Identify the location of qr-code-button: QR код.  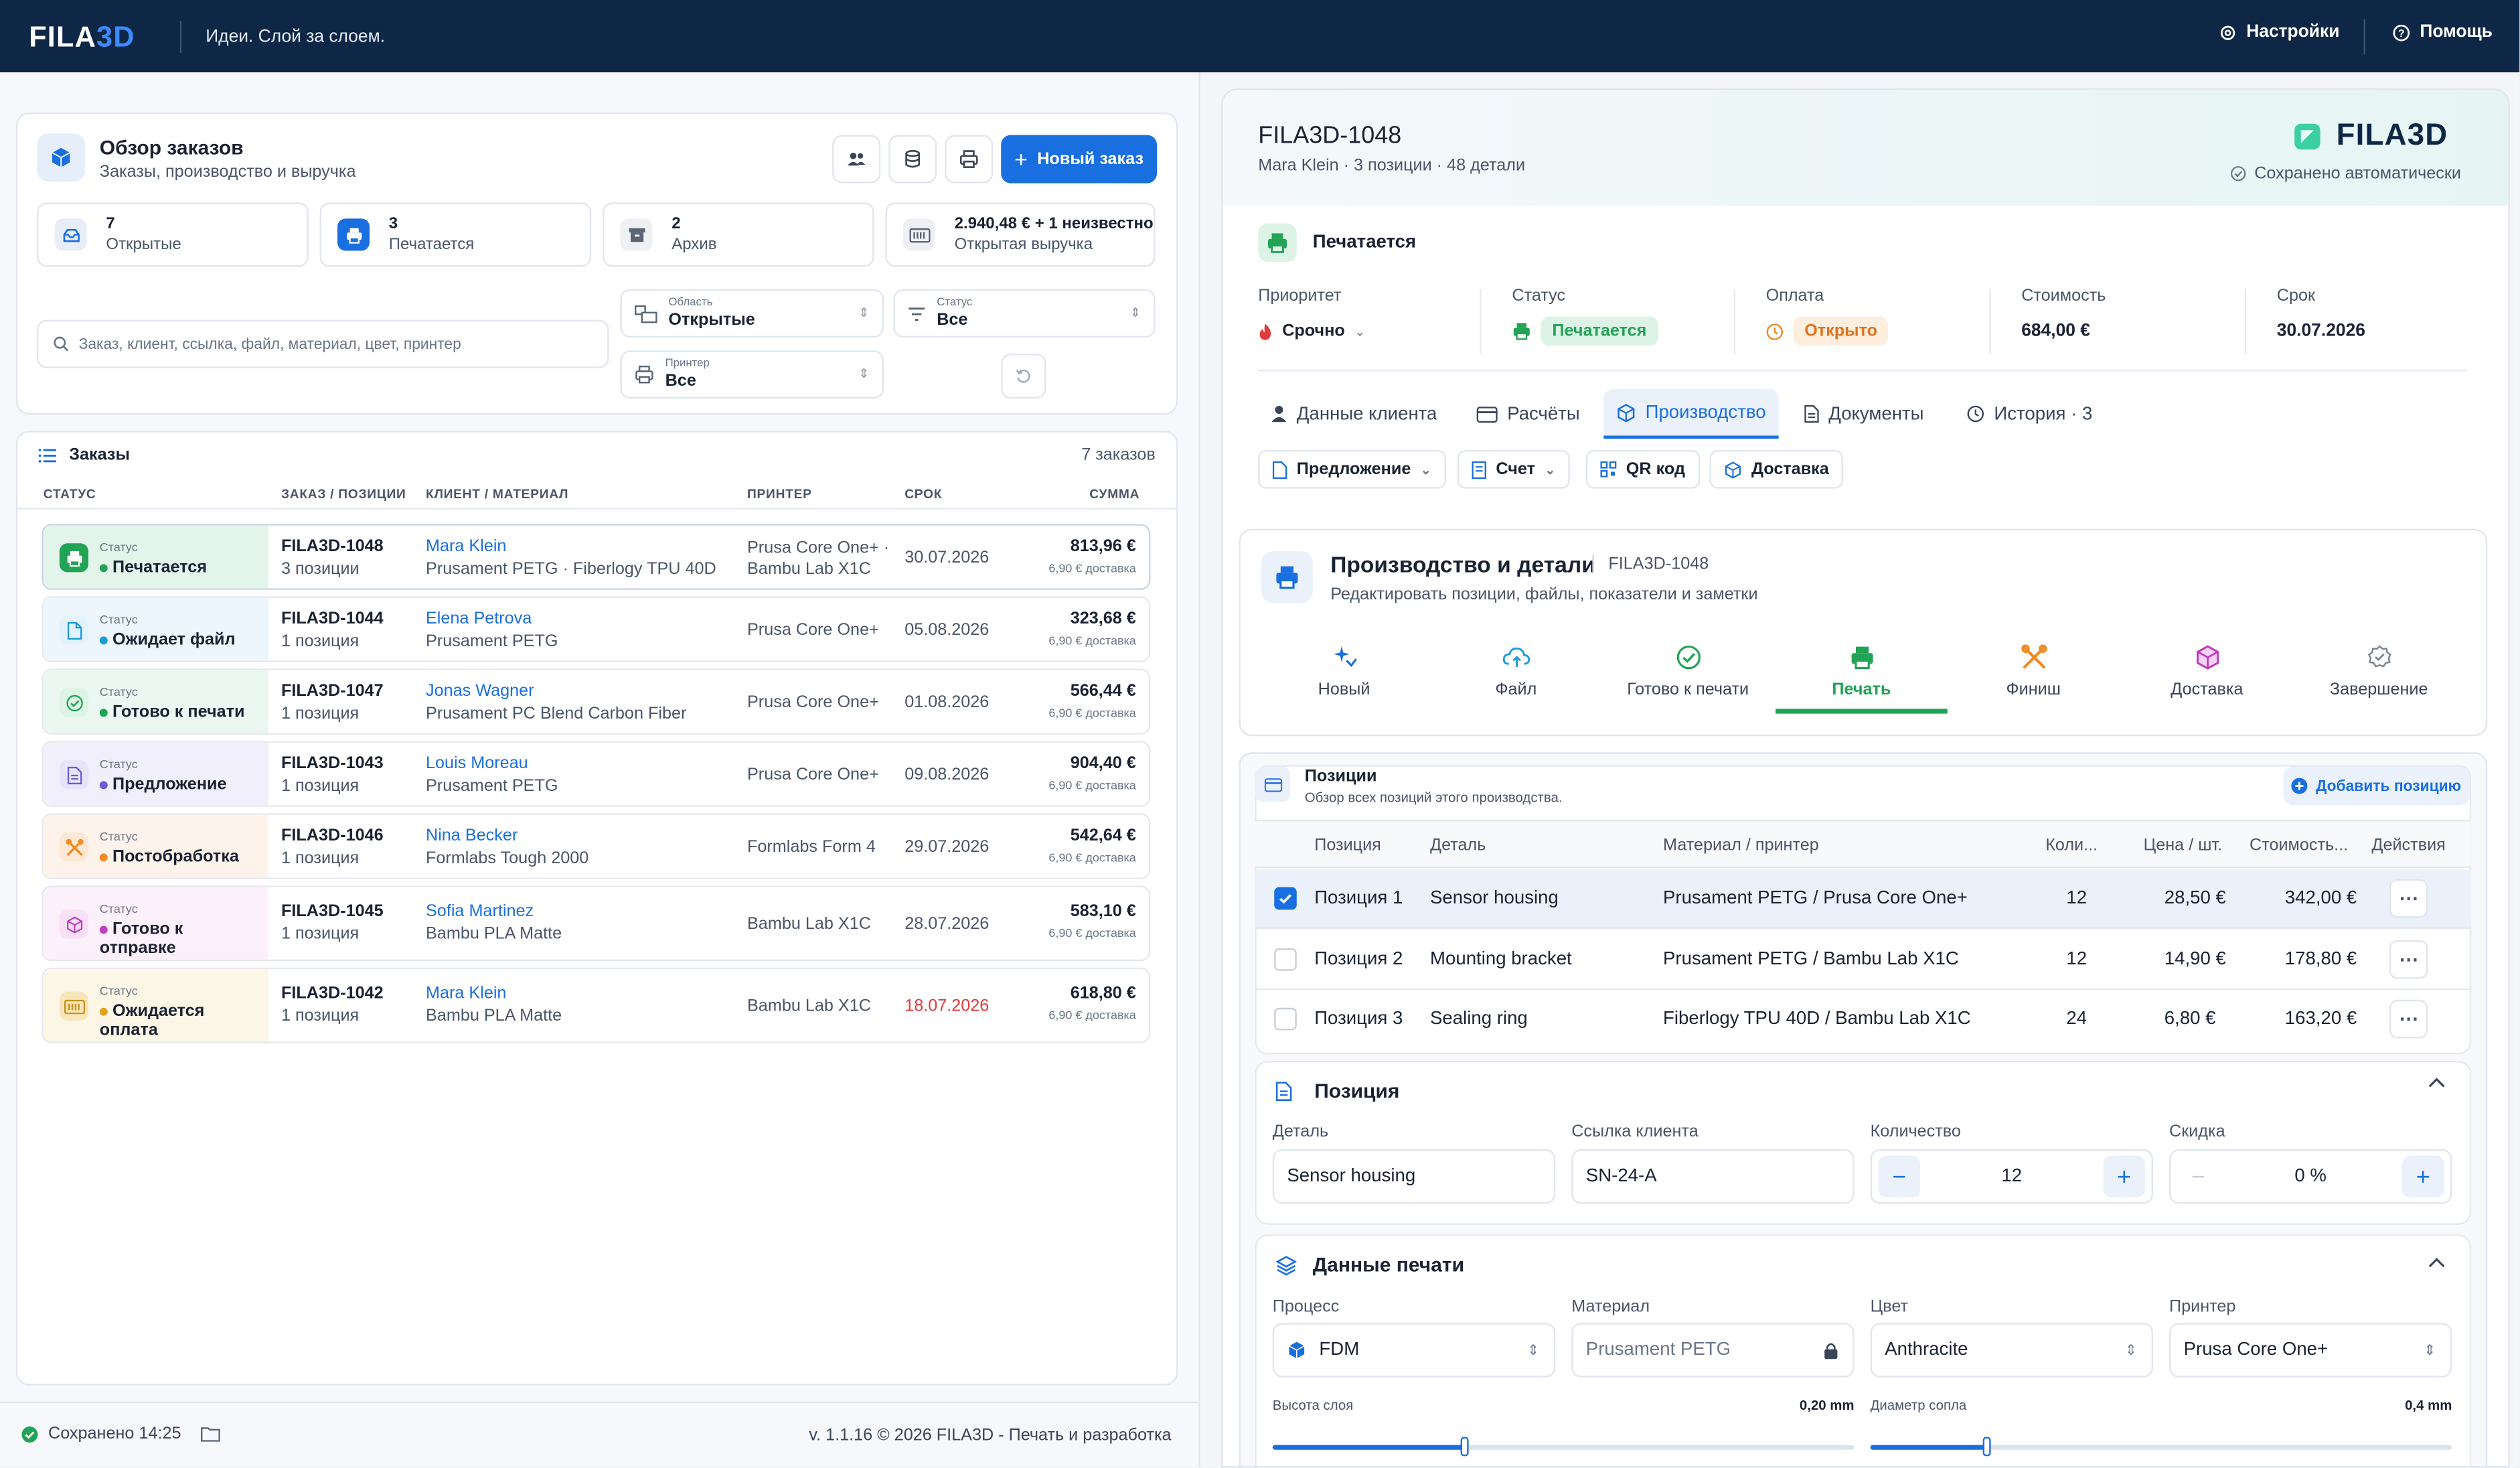
(1642, 469).